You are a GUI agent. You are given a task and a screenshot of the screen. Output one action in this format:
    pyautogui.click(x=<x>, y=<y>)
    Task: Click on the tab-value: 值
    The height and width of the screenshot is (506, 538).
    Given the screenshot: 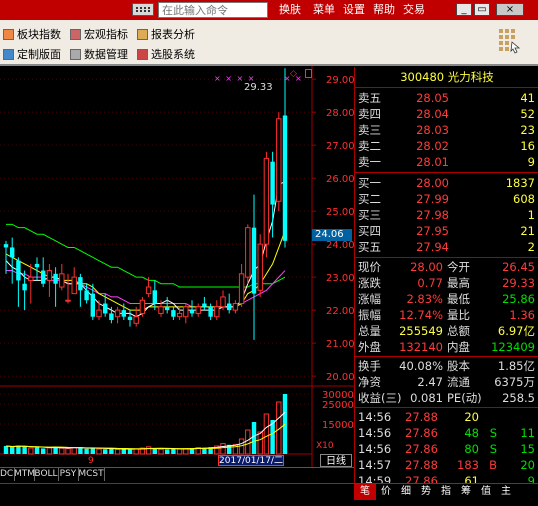 What is the action you would take?
    pyautogui.click(x=486, y=492)
    